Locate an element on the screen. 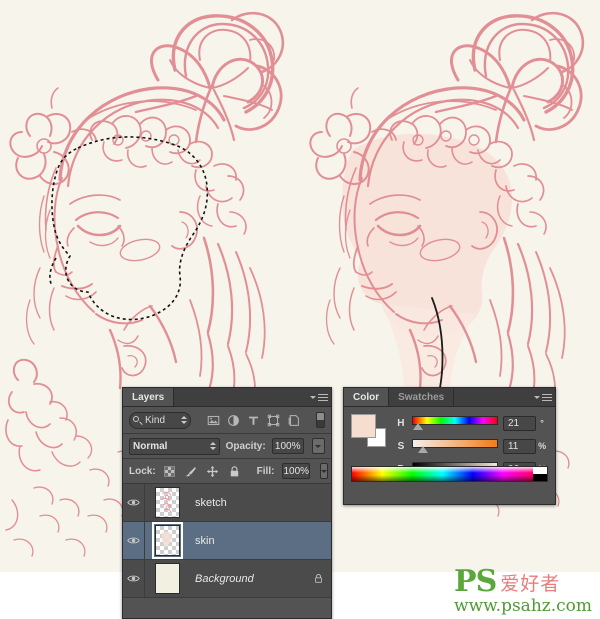 The height and width of the screenshot is (619, 600). layers-panel-menu-icon is located at coordinates (318, 397).